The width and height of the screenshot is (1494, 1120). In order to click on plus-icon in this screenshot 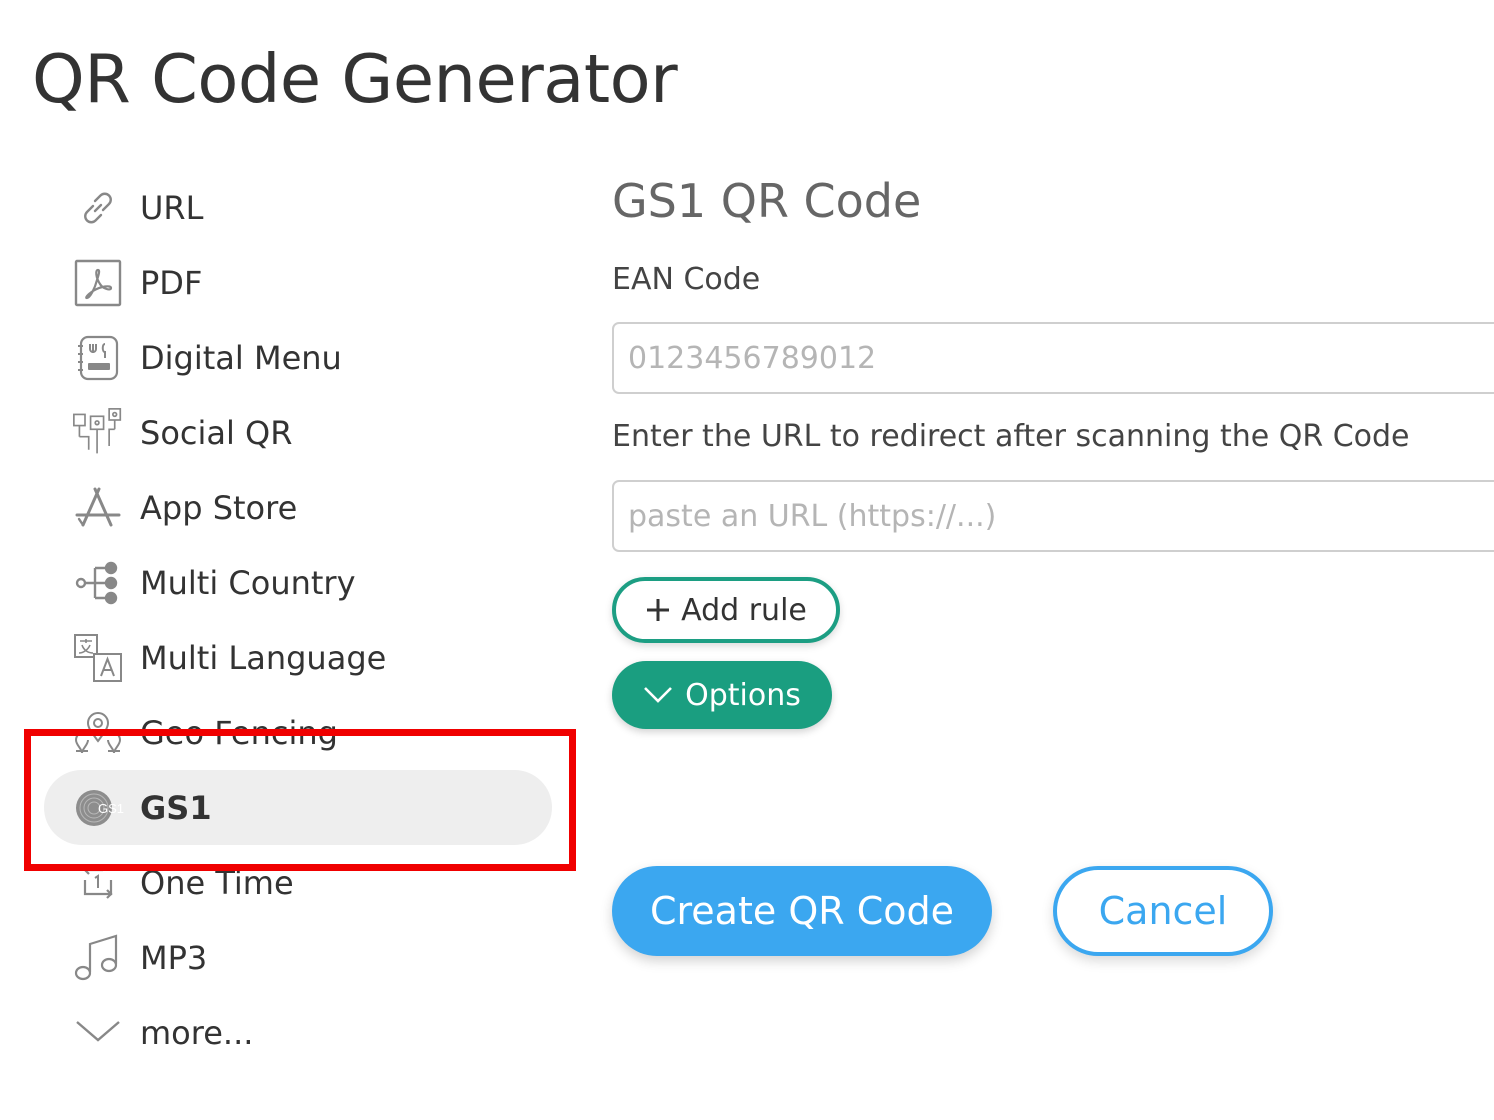, I will do `click(658, 610)`.